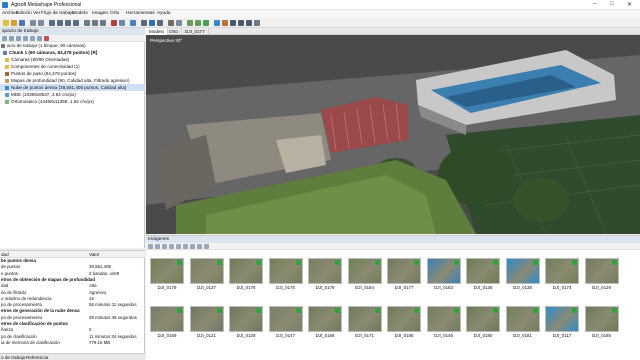 The width and height of the screenshot is (640, 360). Describe the element at coordinates (404, 322) in the screenshot. I see `image-thumbnail: DJI_0186` at that location.